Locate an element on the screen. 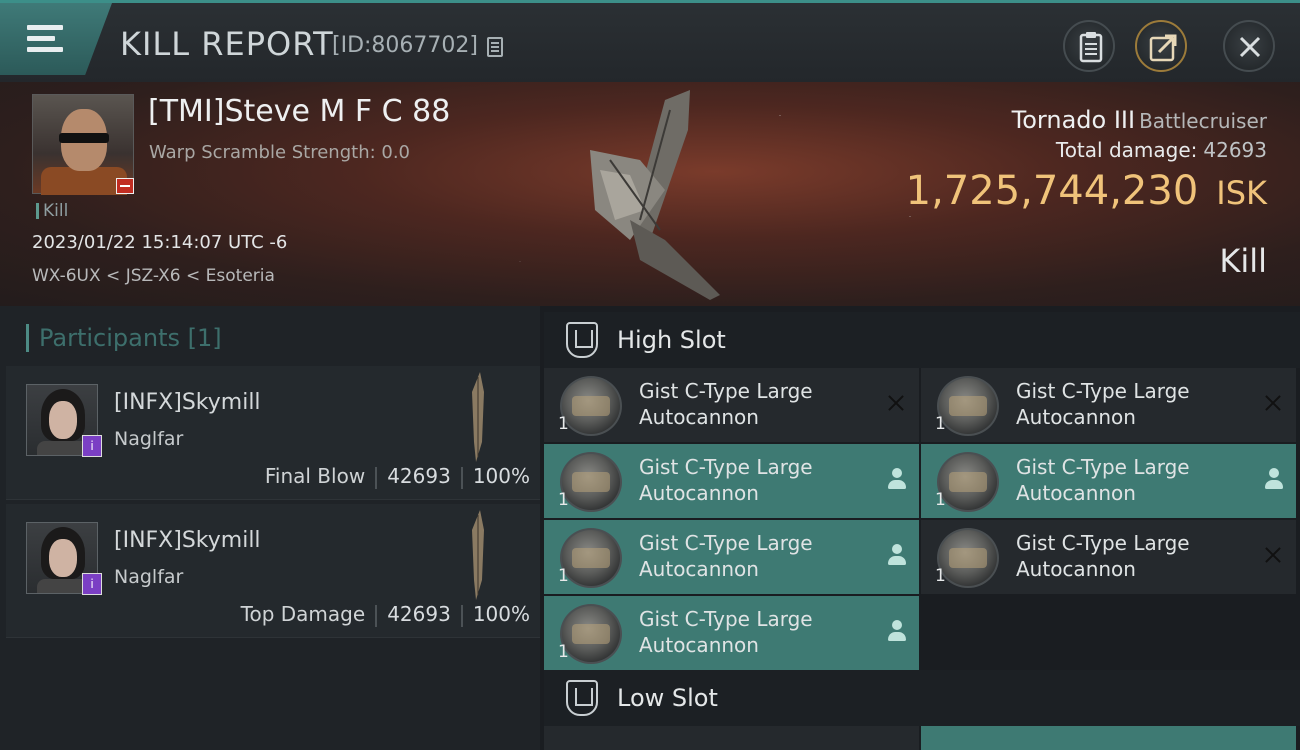 The image size is (1300, 750). kill-tag: Kill is located at coordinates (52, 211).